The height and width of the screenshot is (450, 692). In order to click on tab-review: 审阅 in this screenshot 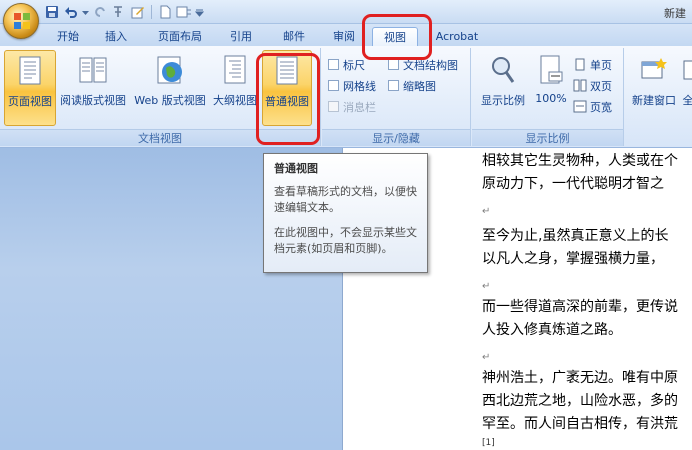, I will do `click(344, 36)`.